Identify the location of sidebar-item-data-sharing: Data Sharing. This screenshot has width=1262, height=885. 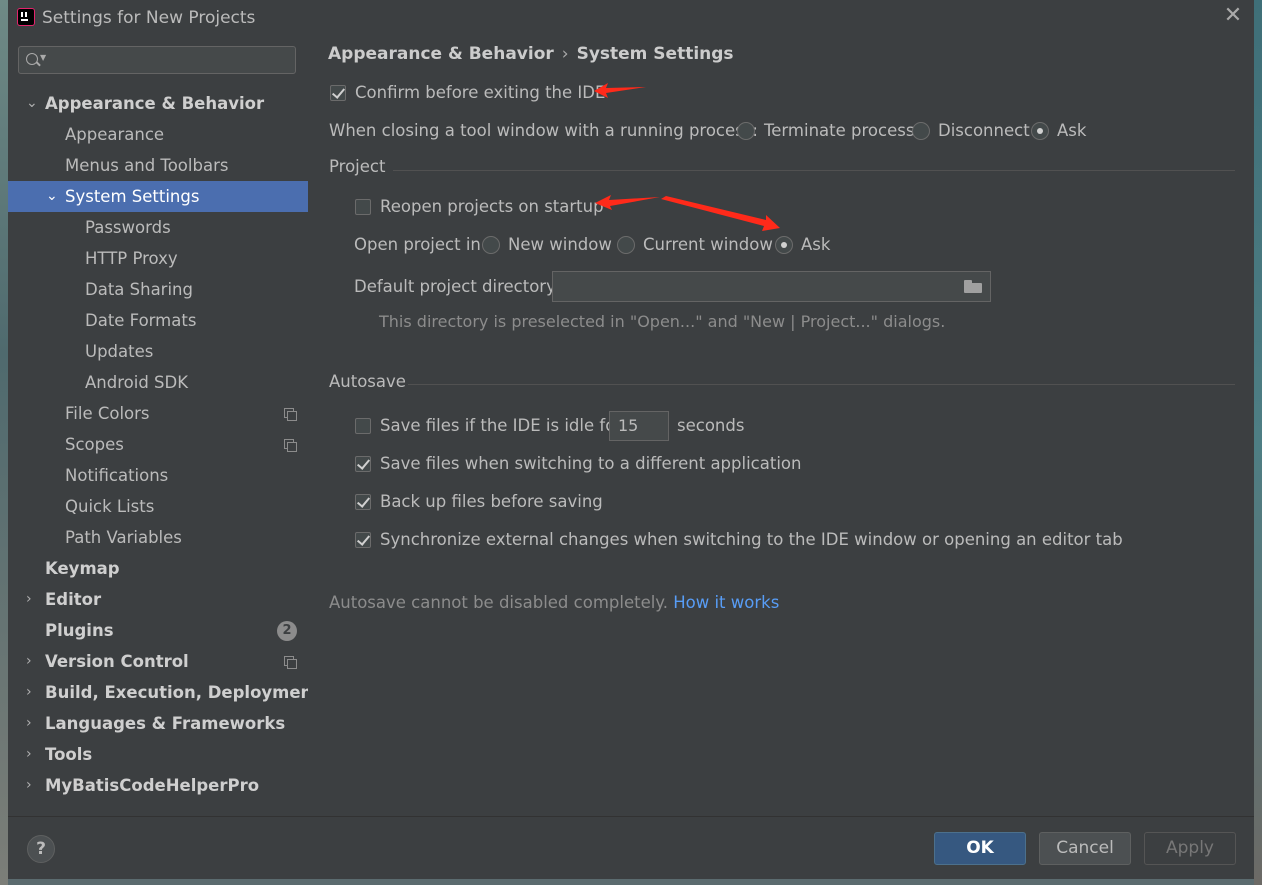
(158, 289).